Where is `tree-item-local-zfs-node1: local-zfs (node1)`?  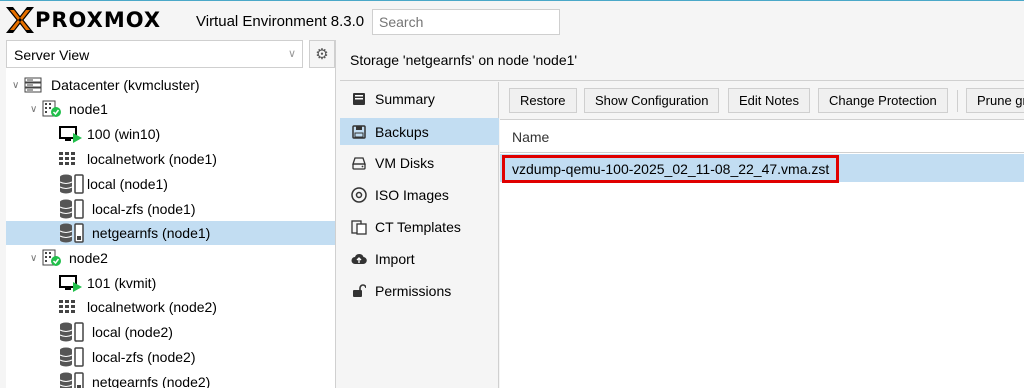
tree-item-local-zfs-node1: local-zfs (node1) is located at coordinates (170, 209).